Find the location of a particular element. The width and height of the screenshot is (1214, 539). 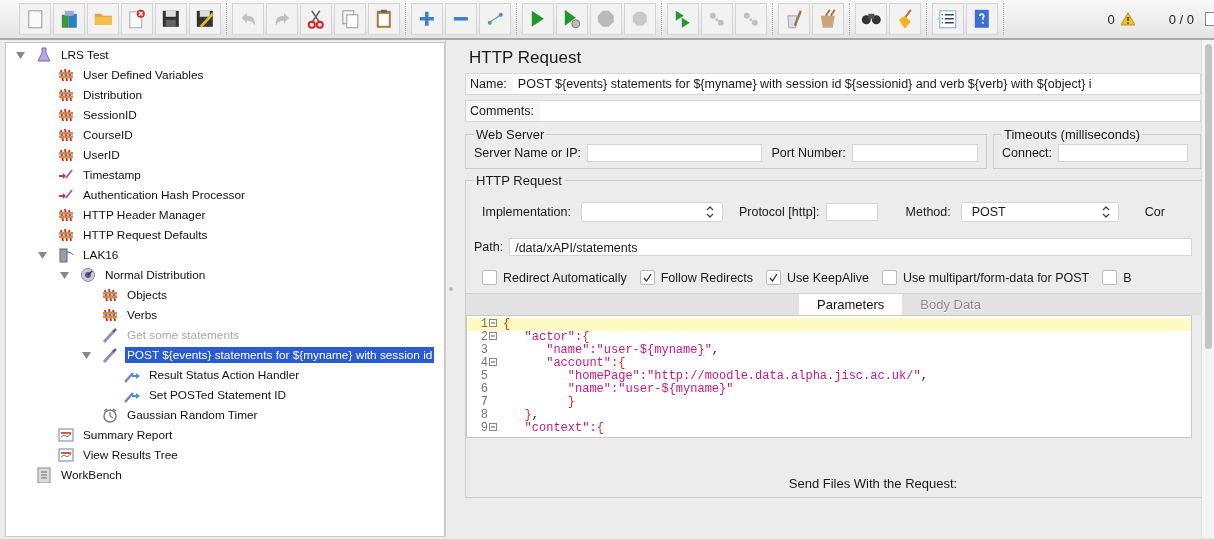

clear-button is located at coordinates (794, 19).